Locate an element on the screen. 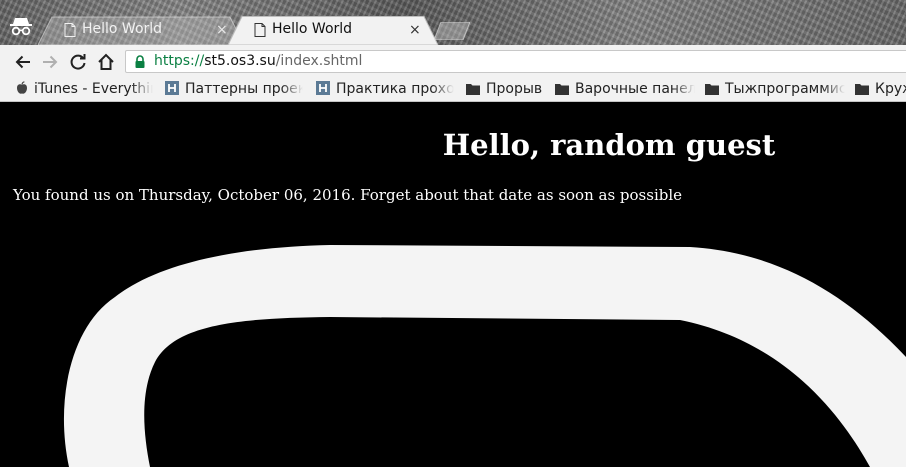 The width and height of the screenshot is (906, 467). bookmark-folder-hobs: Варочные панел is located at coordinates (625, 90).